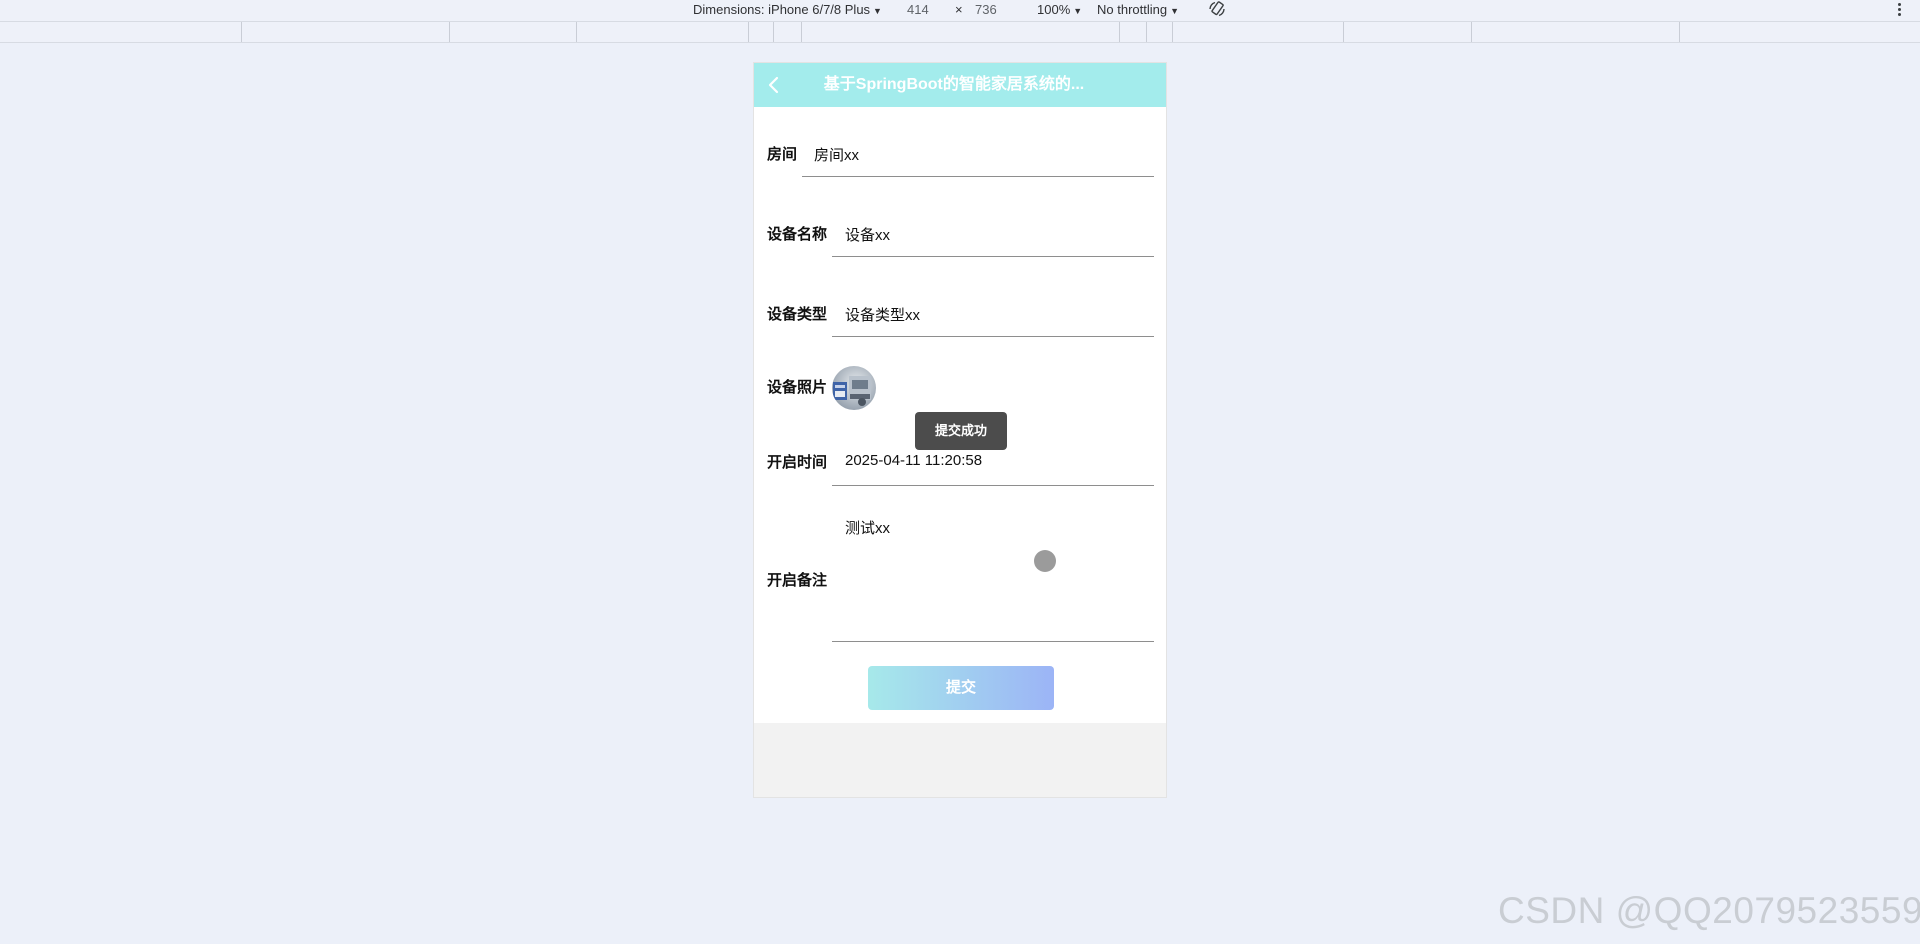  I want to click on media-query-bar, so click(960, 32).